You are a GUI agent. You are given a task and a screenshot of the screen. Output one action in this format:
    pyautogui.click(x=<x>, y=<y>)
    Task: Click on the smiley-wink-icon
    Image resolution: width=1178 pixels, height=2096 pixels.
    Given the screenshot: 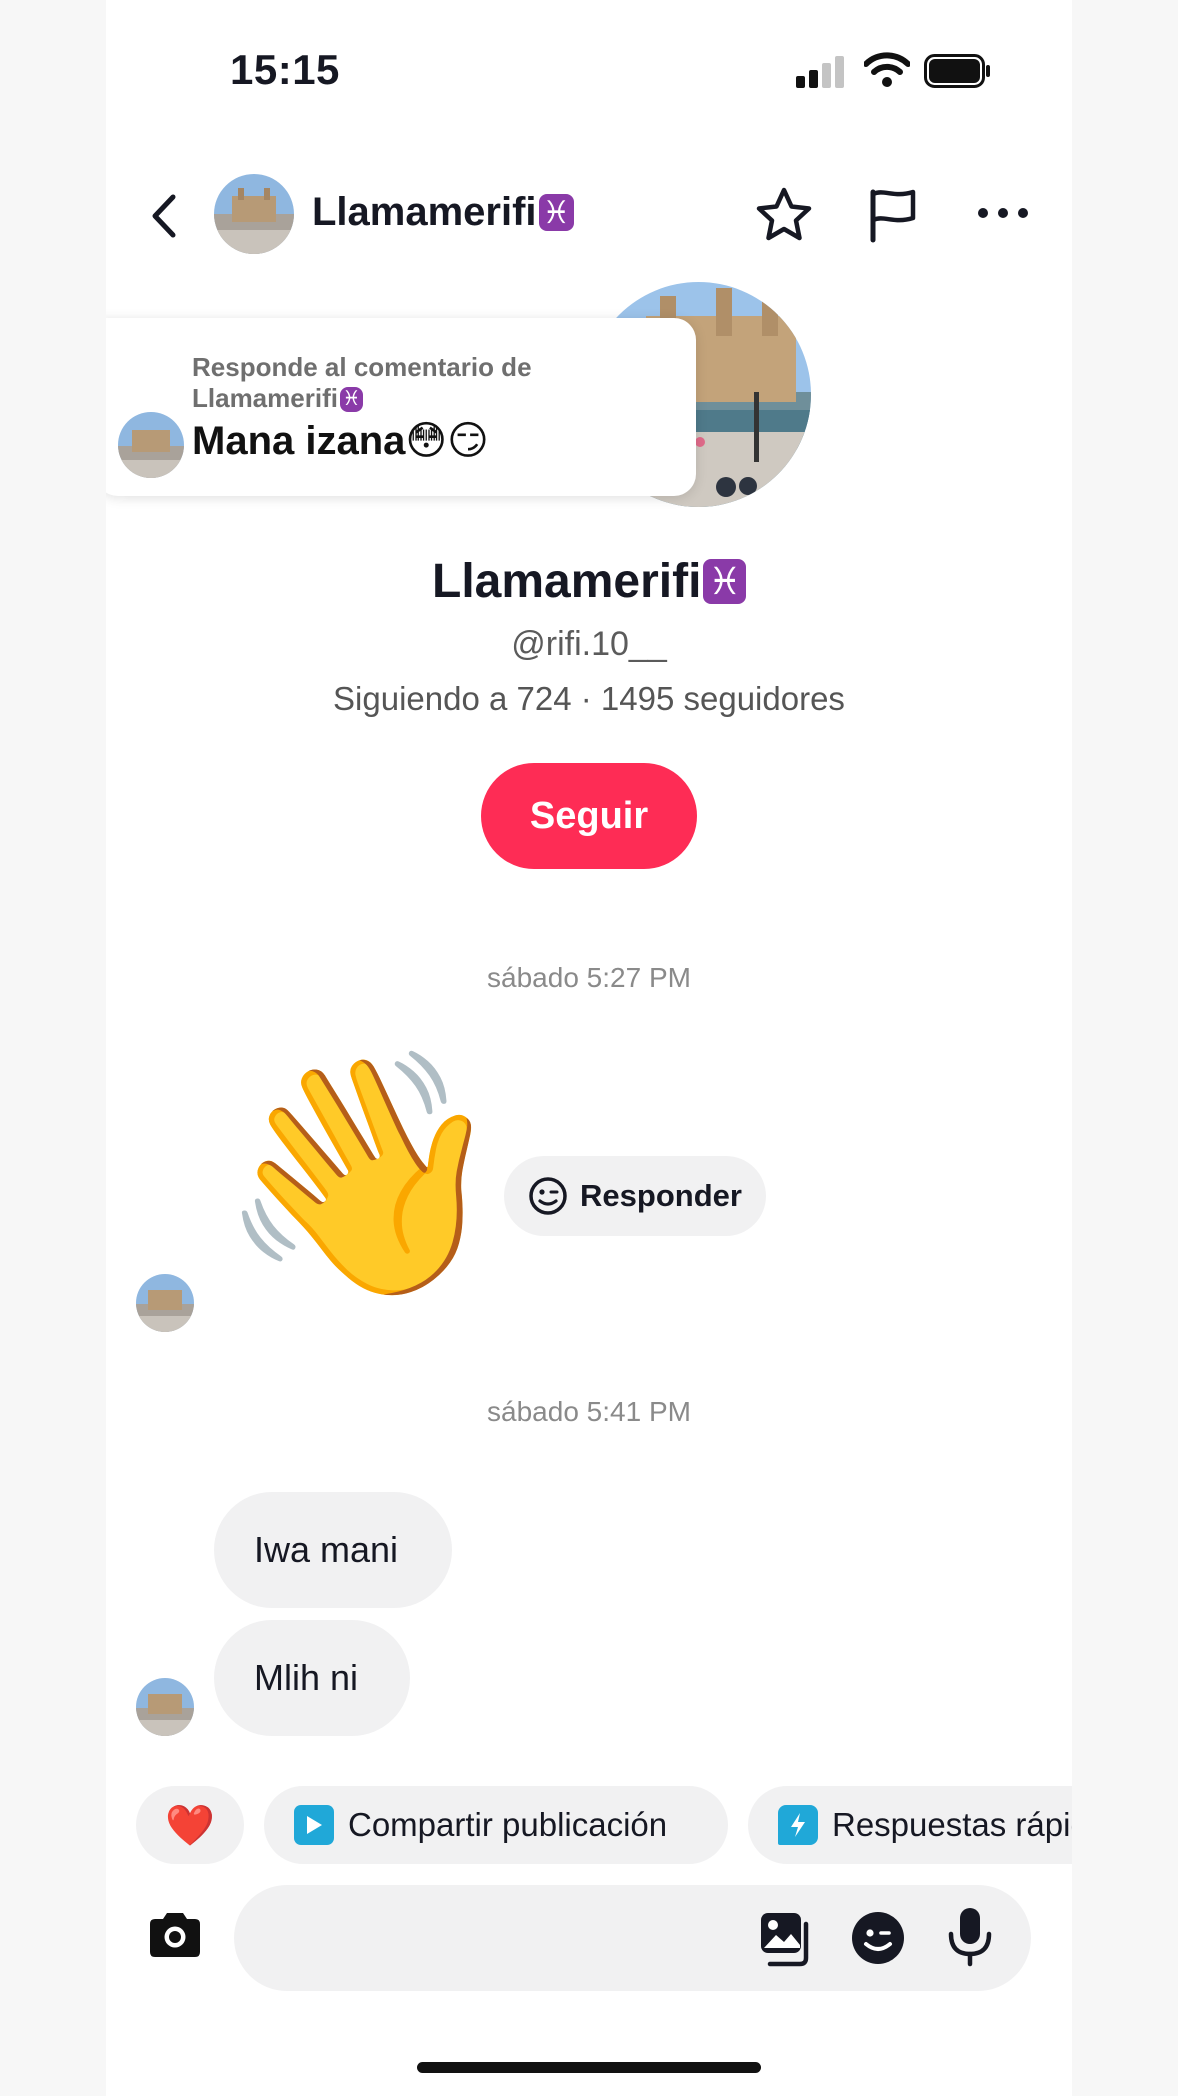 What is the action you would take?
    pyautogui.click(x=548, y=1196)
    